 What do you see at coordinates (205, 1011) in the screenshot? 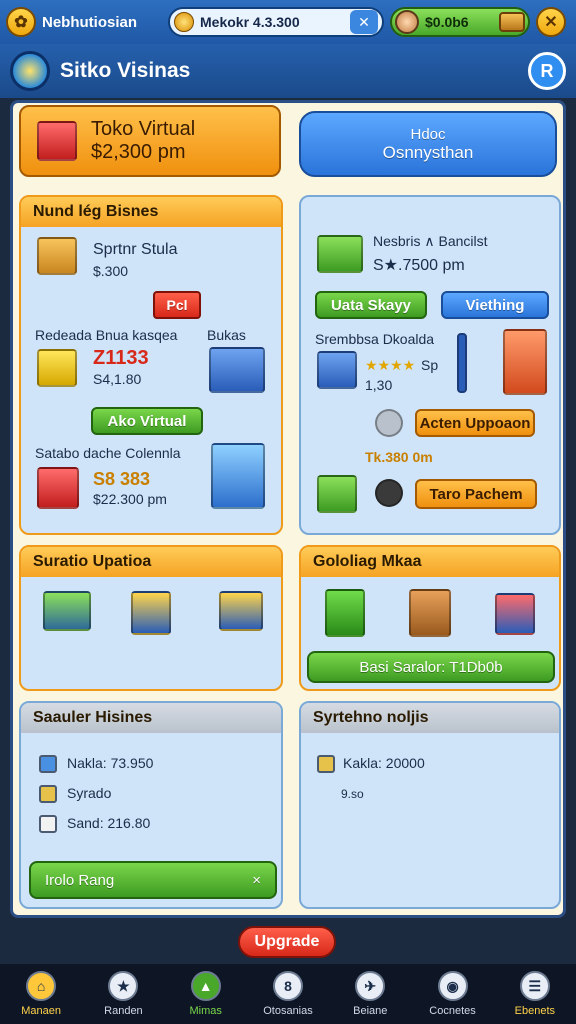
I see `nav-label: Mimas` at bounding box center [205, 1011].